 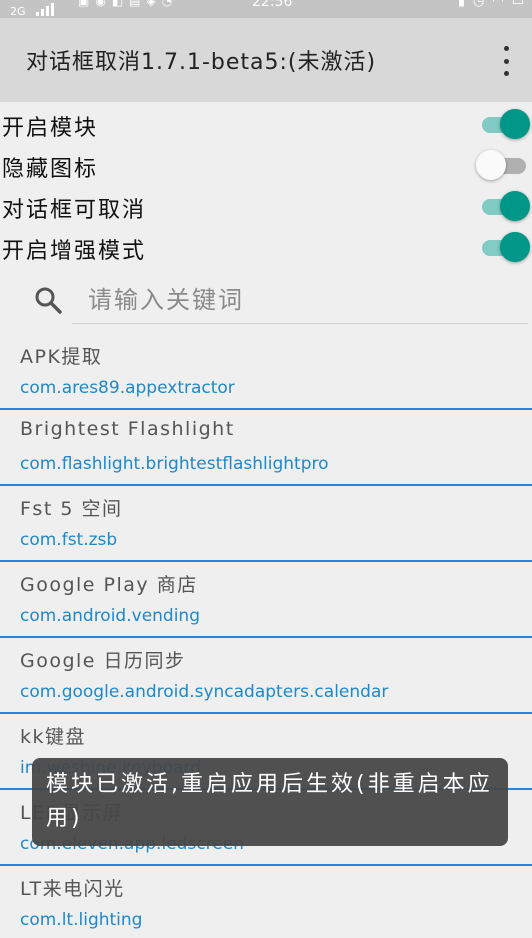 I want to click on notification-icon: ▣, so click(x=84, y=4).